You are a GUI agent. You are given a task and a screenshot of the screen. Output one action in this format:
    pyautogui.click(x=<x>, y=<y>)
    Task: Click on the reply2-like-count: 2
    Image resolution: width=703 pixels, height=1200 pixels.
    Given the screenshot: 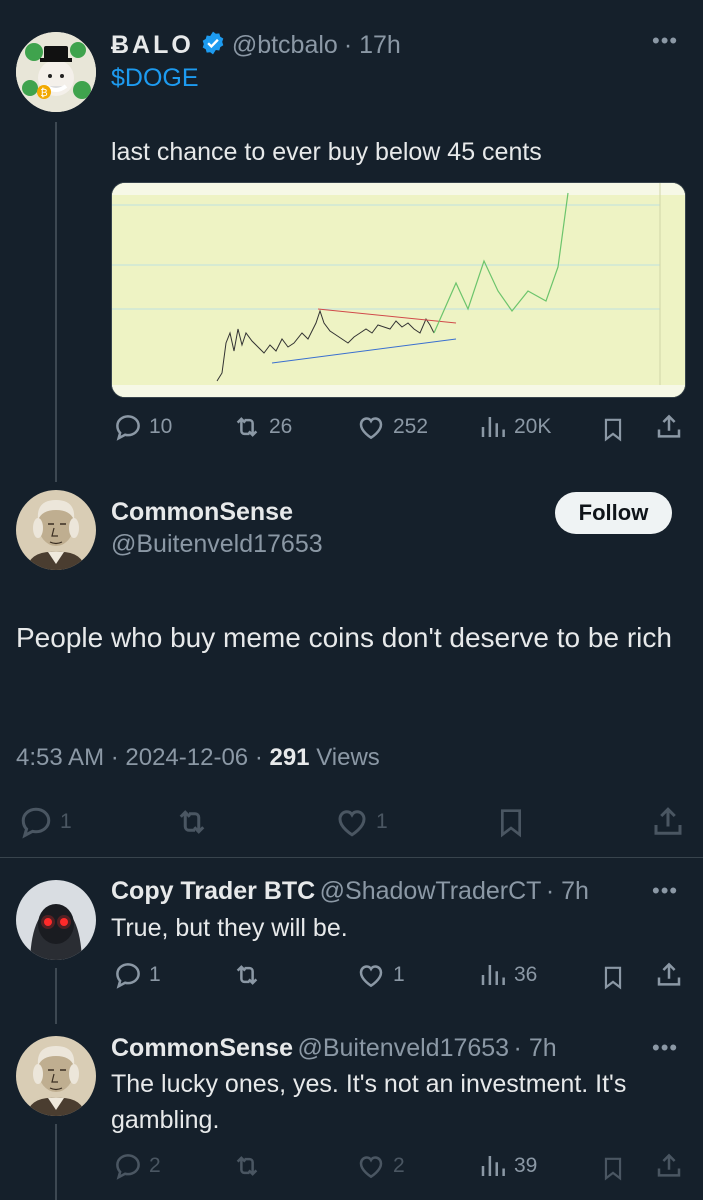 What is the action you would take?
    pyautogui.click(x=399, y=1165)
    